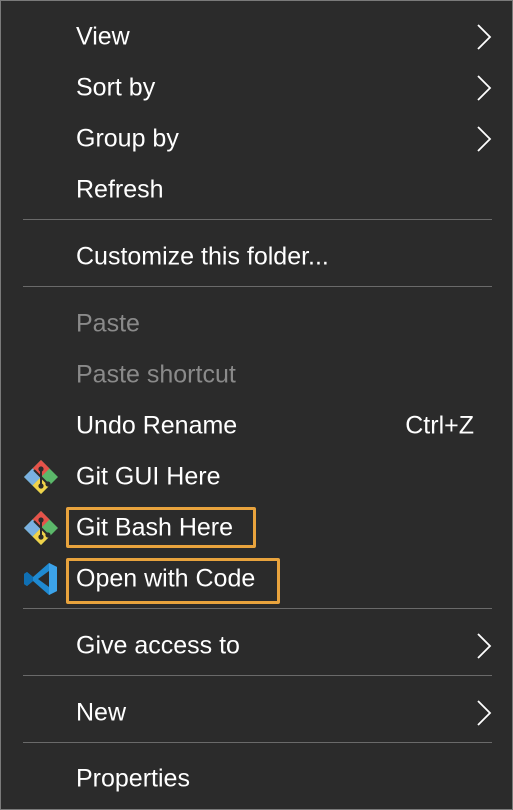  I want to click on menu-item-label: View, so click(103, 36).